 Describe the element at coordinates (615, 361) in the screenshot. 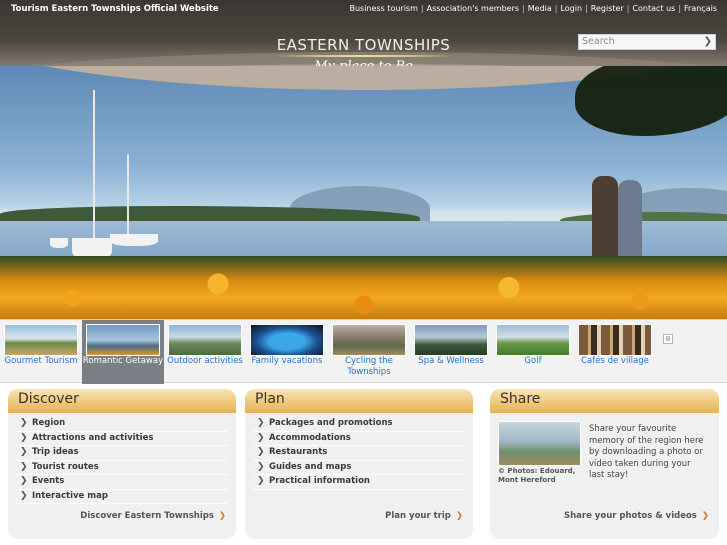

I see `thumb-label: Cafés de village` at that location.